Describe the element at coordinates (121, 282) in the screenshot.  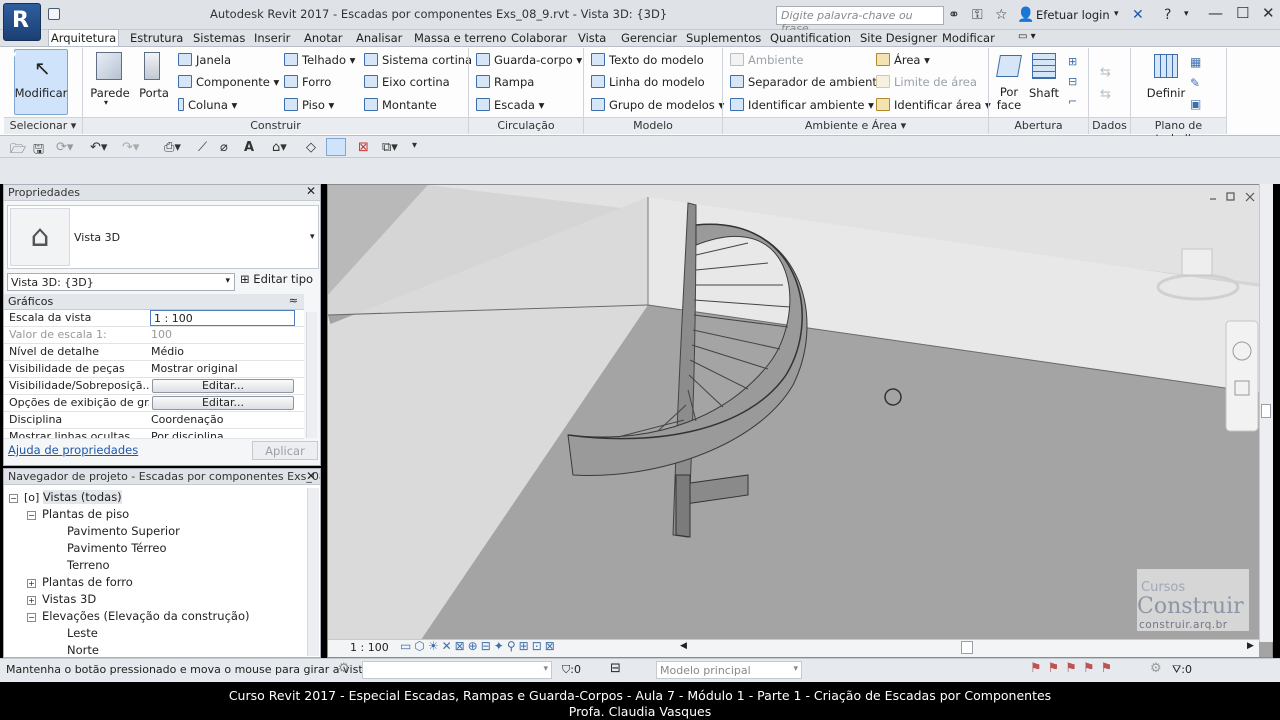
I see `instance-selector: Vista 3D: {3D} ▾` at that location.